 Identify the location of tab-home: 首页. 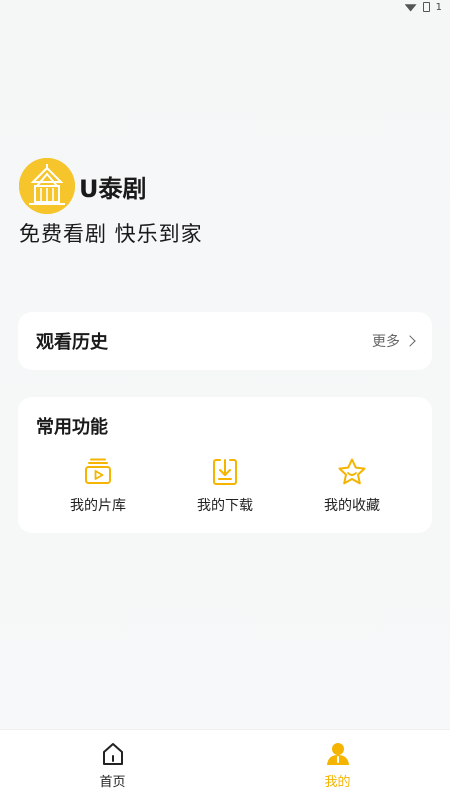
(112, 765).